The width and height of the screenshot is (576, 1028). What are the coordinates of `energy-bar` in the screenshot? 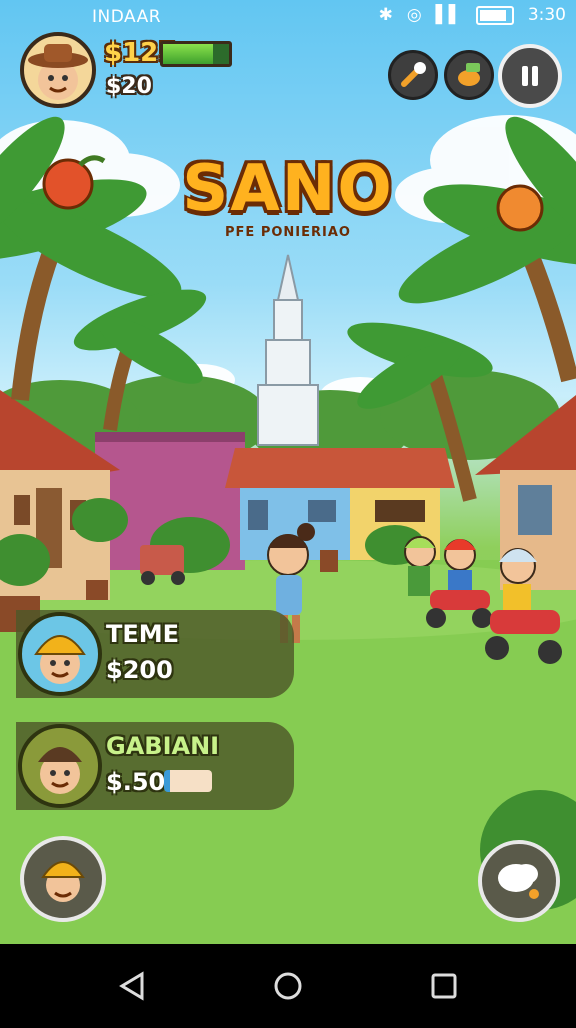 It's located at (196, 54).